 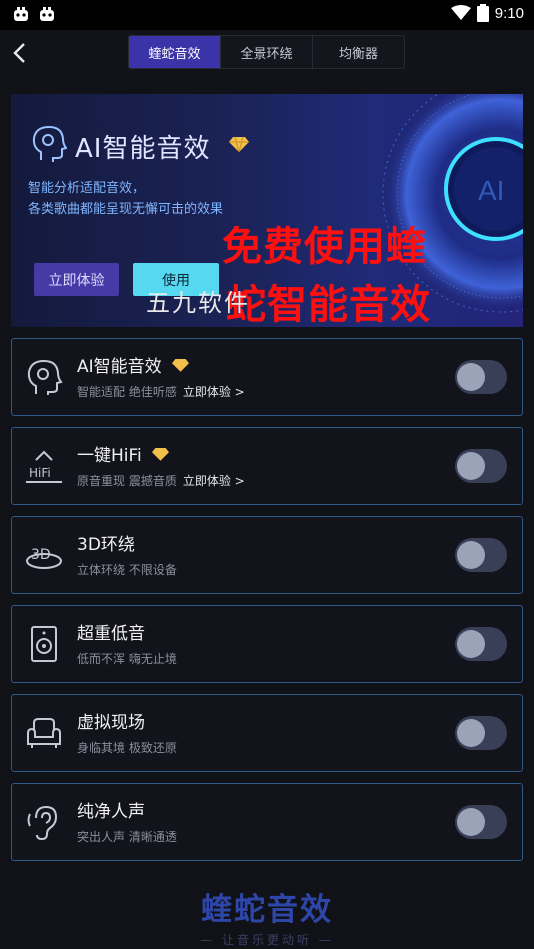 I want to click on effect-card-virtual-live: 虚拟现场 身临其境 极致还原, so click(x=267, y=733).